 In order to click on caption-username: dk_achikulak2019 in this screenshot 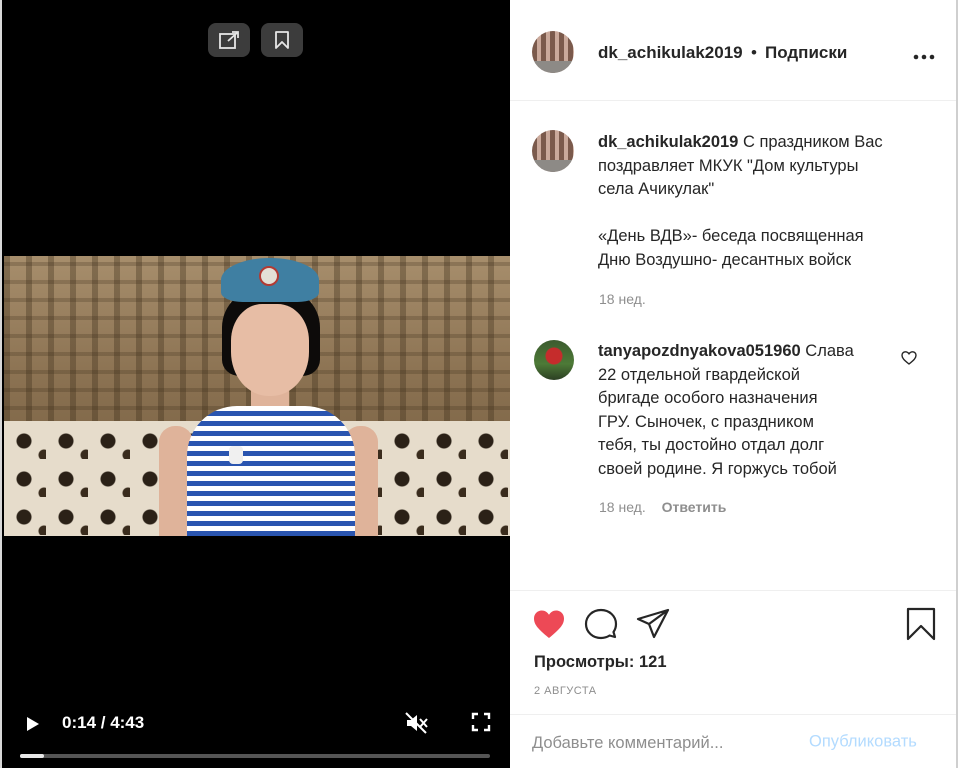, I will do `click(668, 142)`.